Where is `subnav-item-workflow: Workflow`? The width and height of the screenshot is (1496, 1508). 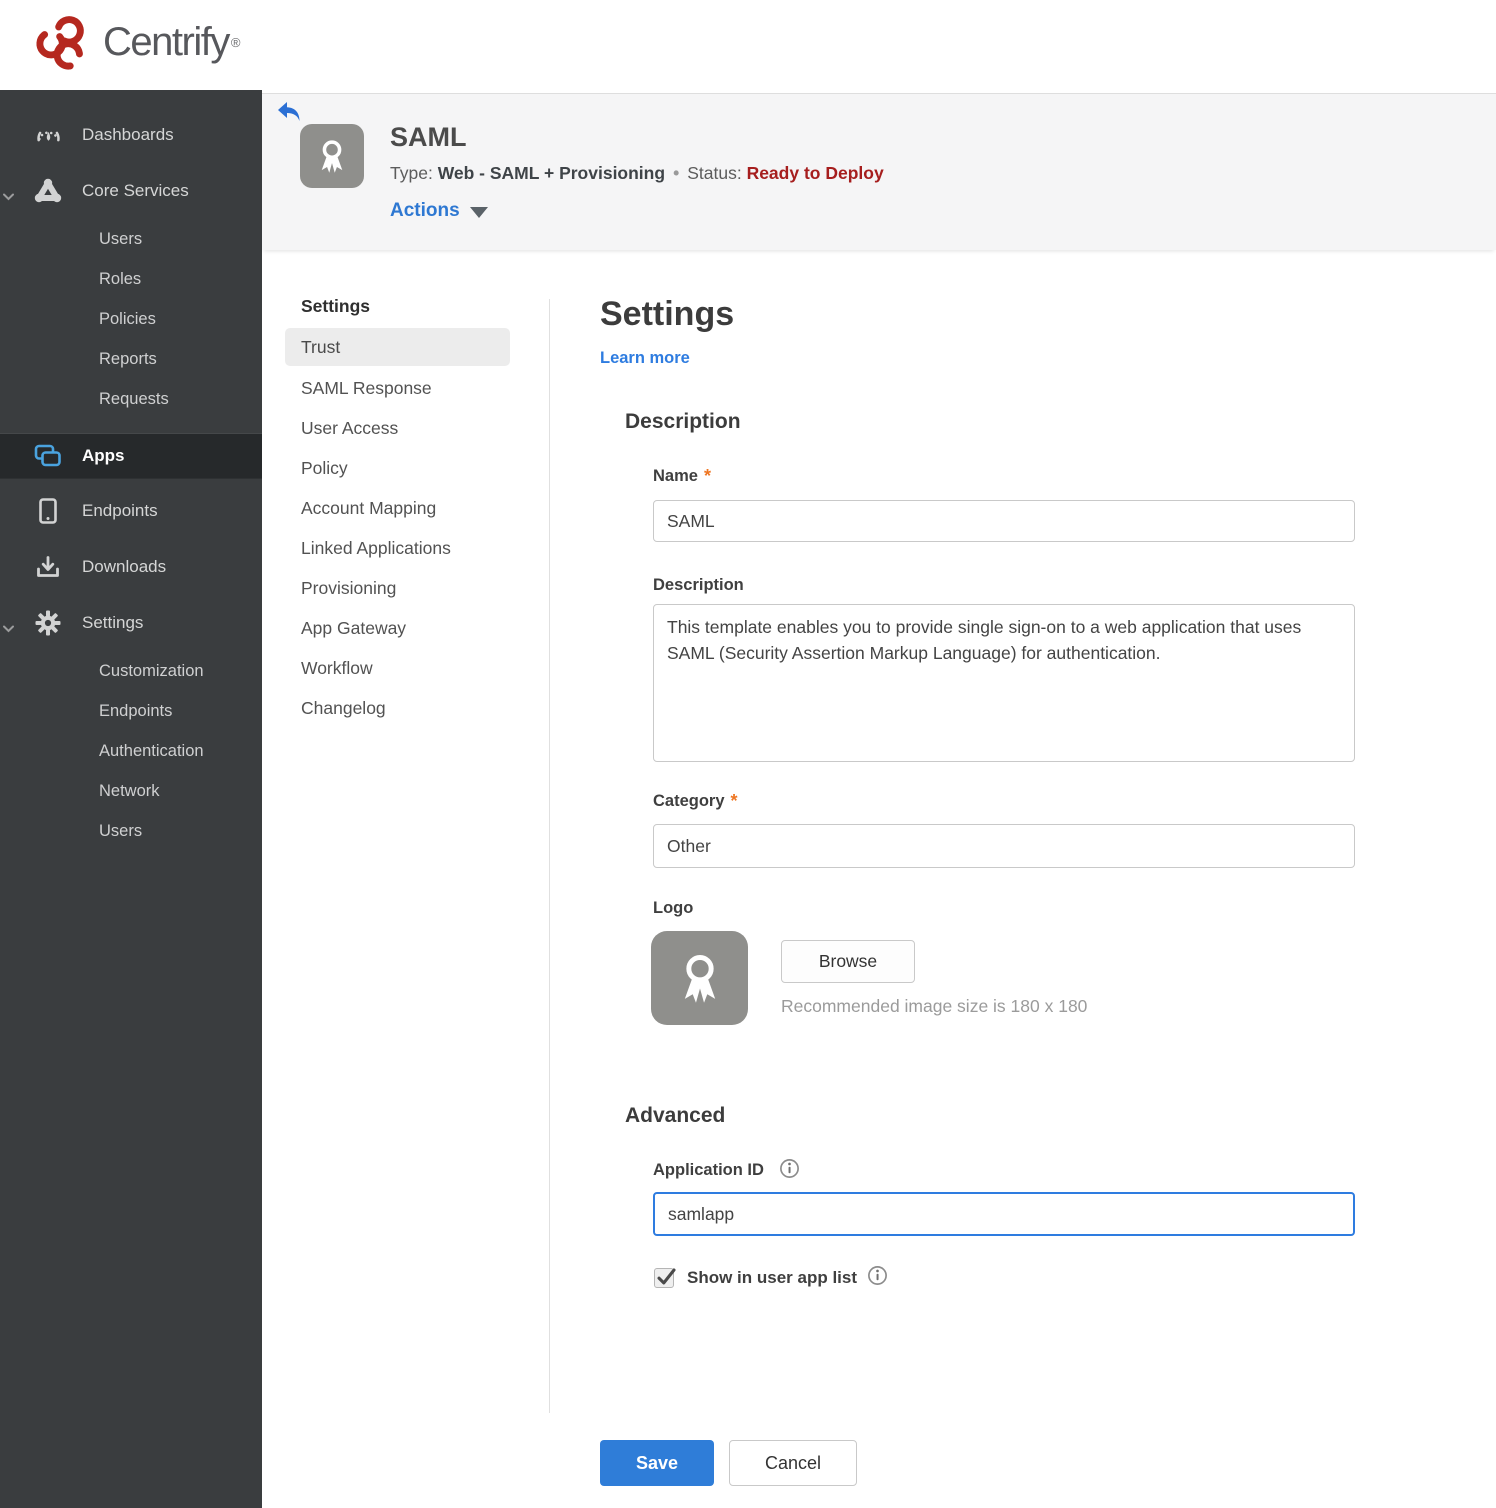
subnav-item-workflow: Workflow is located at coordinates (411, 668).